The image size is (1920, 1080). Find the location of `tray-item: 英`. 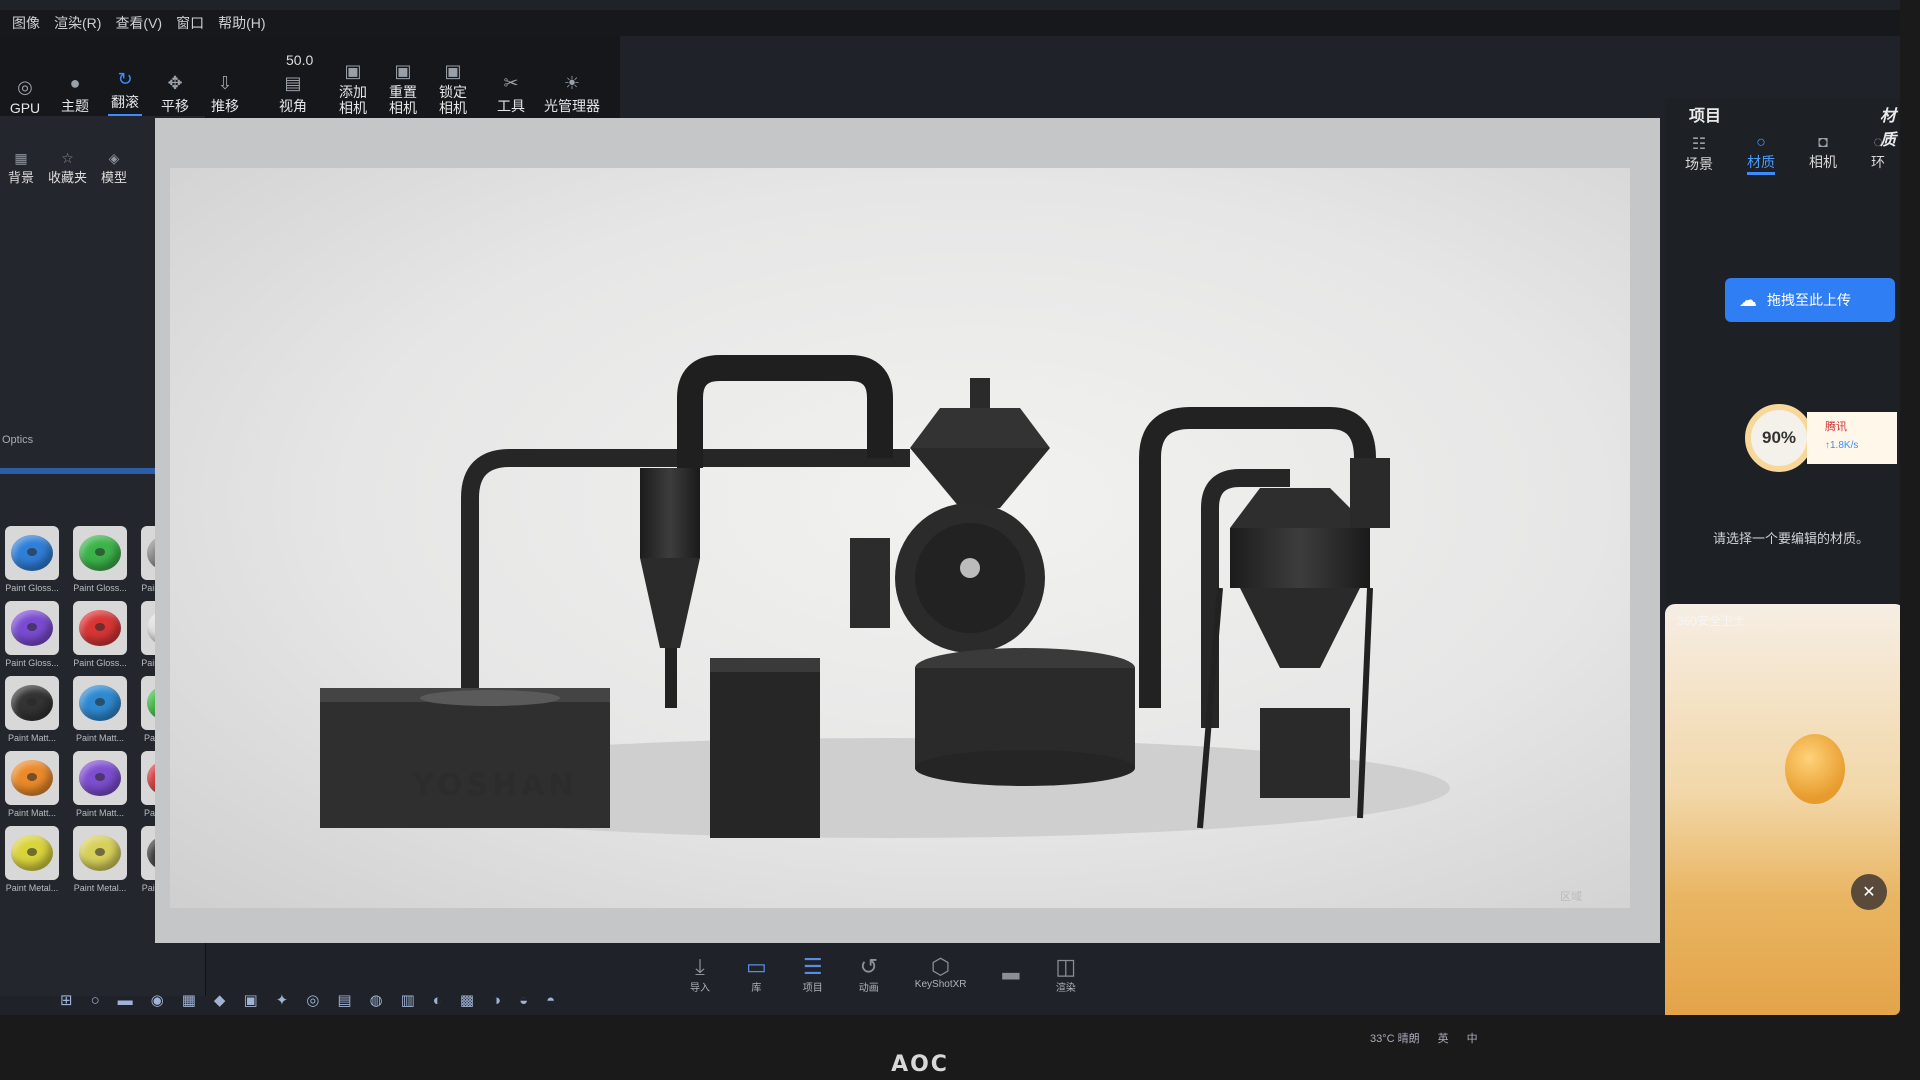

tray-item: 英 is located at coordinates (1443, 1038).